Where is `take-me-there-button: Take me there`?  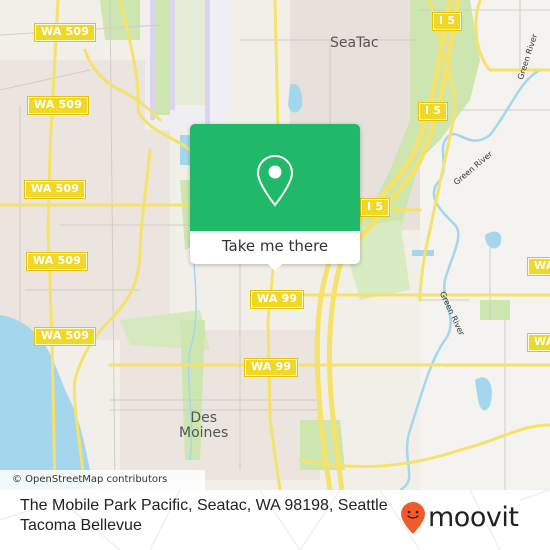 take-me-there-button: Take me there is located at coordinates (275, 247).